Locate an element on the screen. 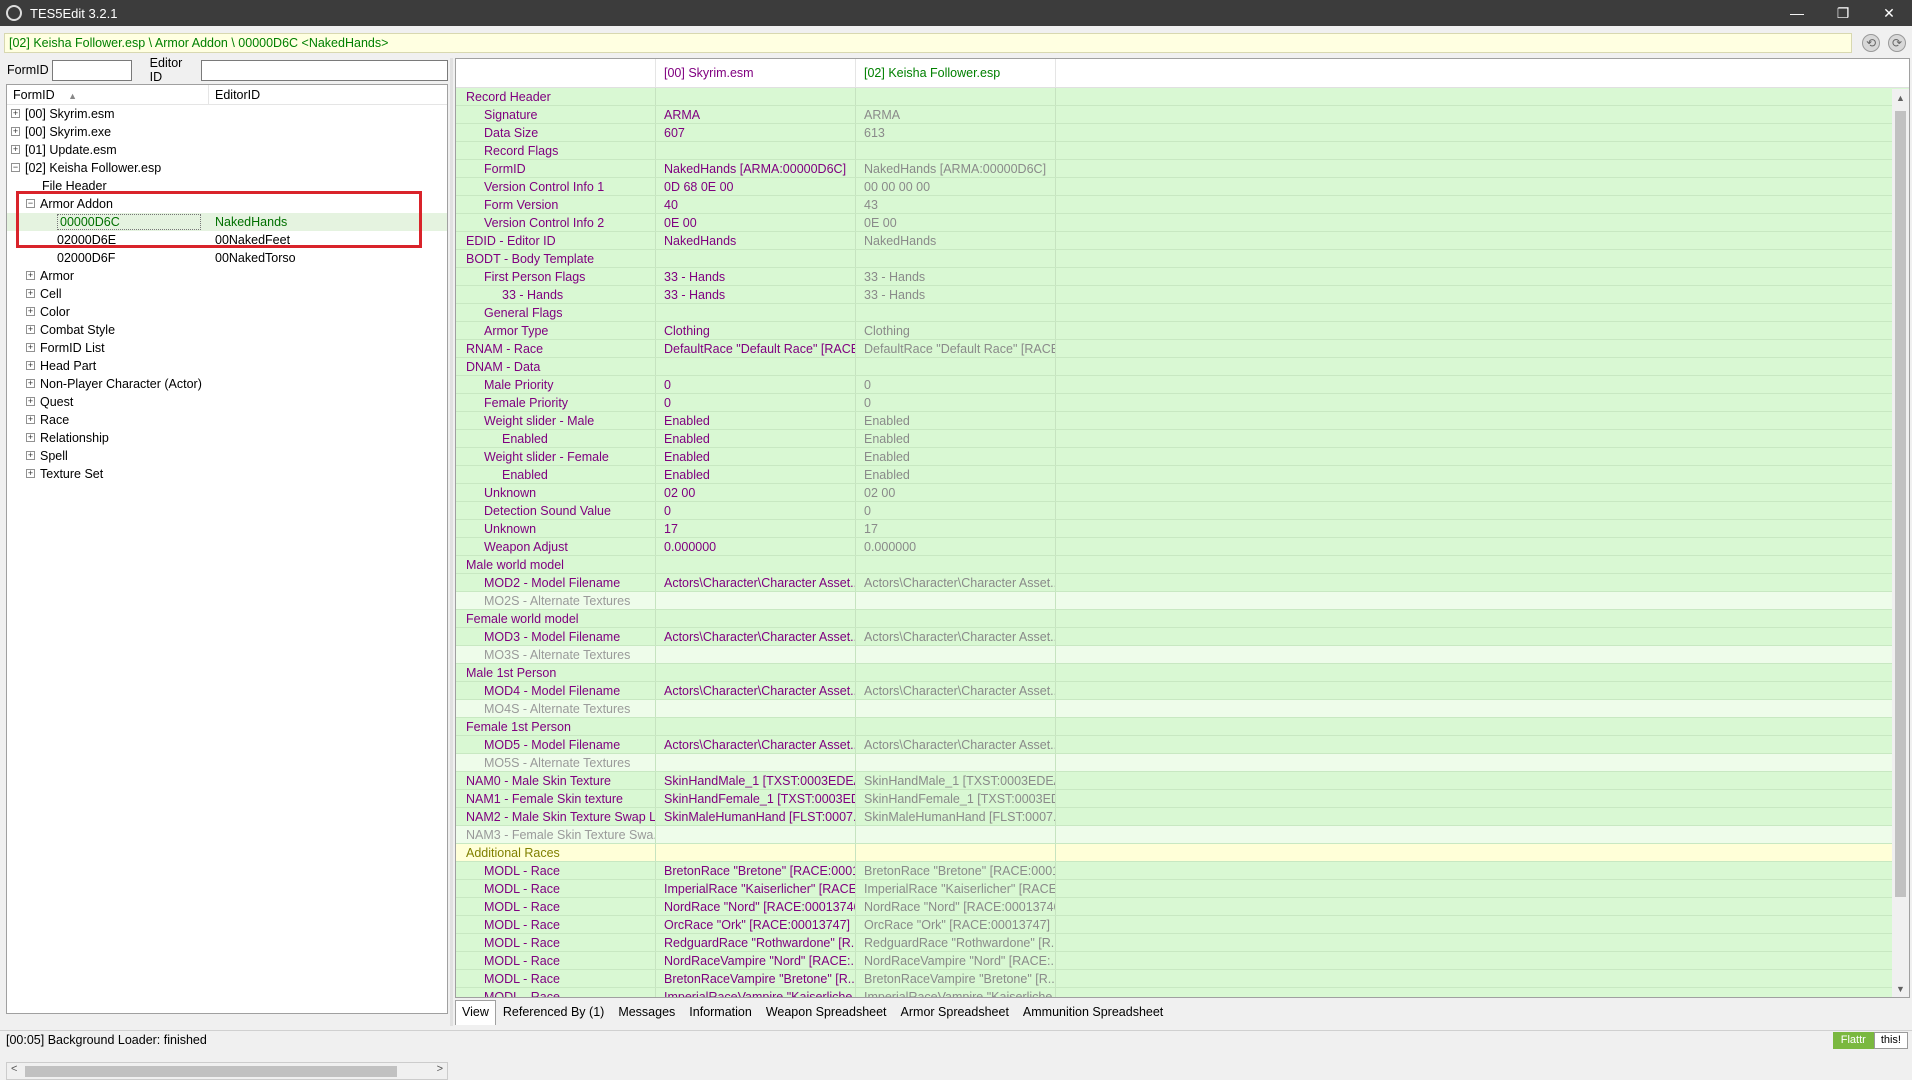 Image resolution: width=1912 pixels, height=1080 pixels. scroll-right-icon: > is located at coordinates (440, 1069).